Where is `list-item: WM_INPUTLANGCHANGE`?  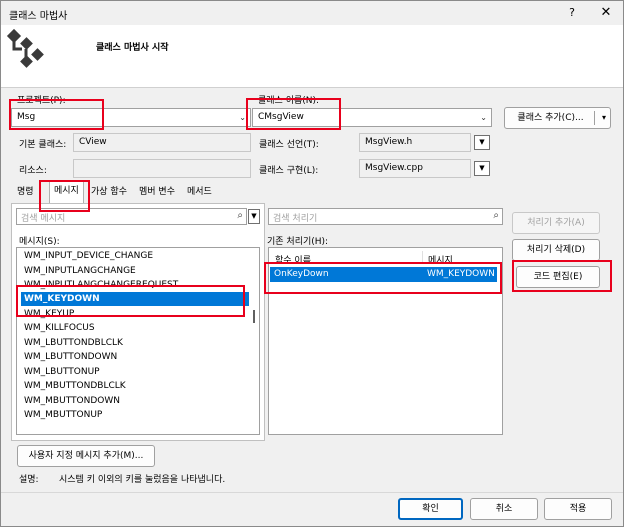 list-item: WM_INPUTLANGCHANGE is located at coordinates (80, 271).